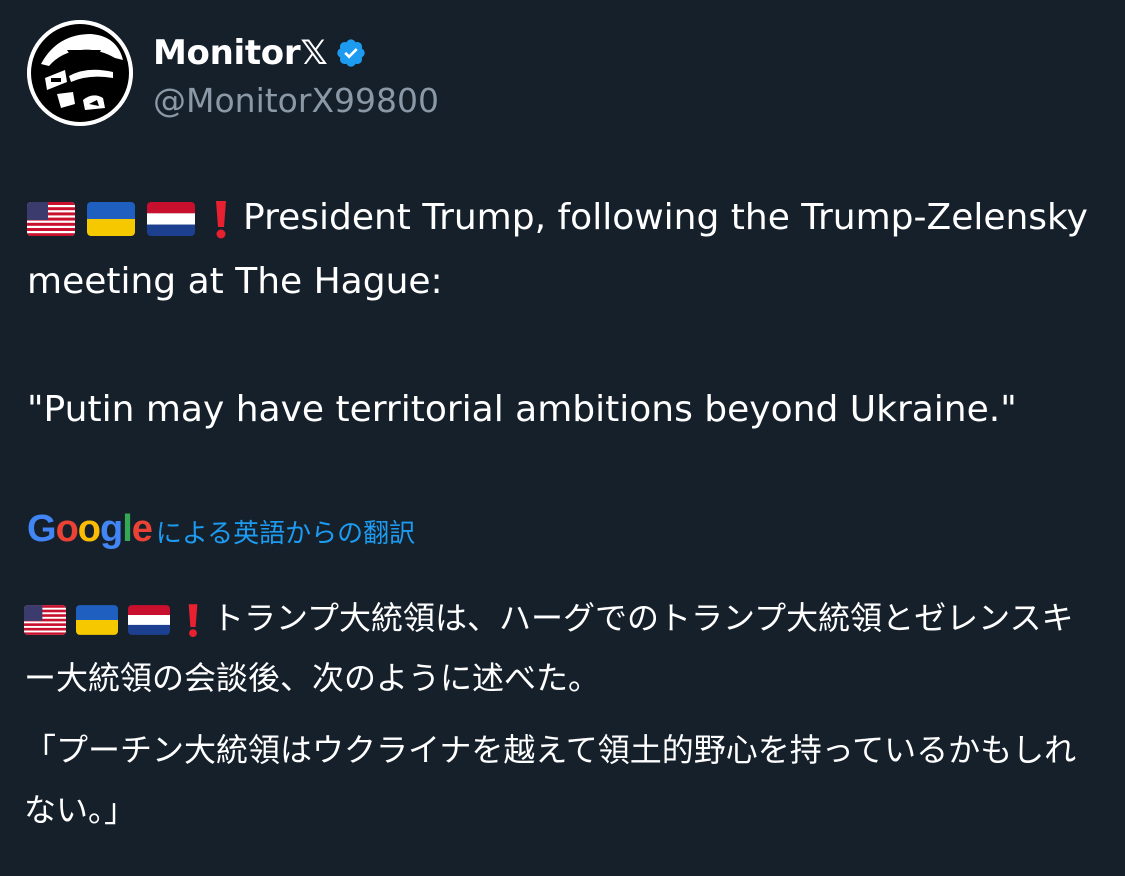 Image resolution: width=1125 pixels, height=876 pixels. Describe the element at coordinates (550, 780) in the screenshot. I see `translated-paragraph-2: 「プーチン大統領はウクライナを越えて領土的野心を持っているかもしれない。」` at that location.